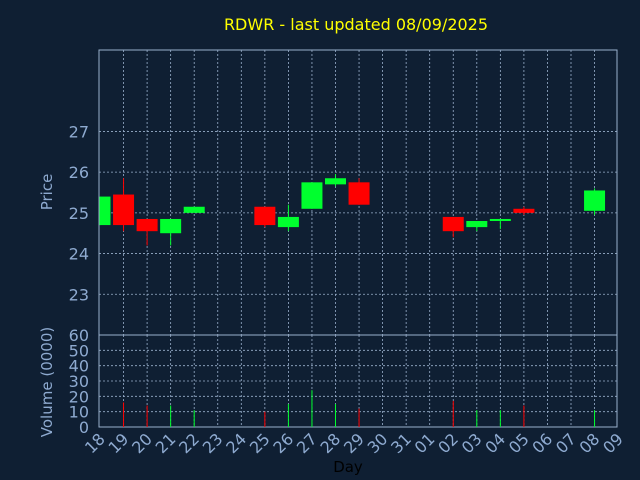 This screenshot has height=480, width=640. I want to click on volume-y-tick-labels: 0102030405060, so click(79, 381).